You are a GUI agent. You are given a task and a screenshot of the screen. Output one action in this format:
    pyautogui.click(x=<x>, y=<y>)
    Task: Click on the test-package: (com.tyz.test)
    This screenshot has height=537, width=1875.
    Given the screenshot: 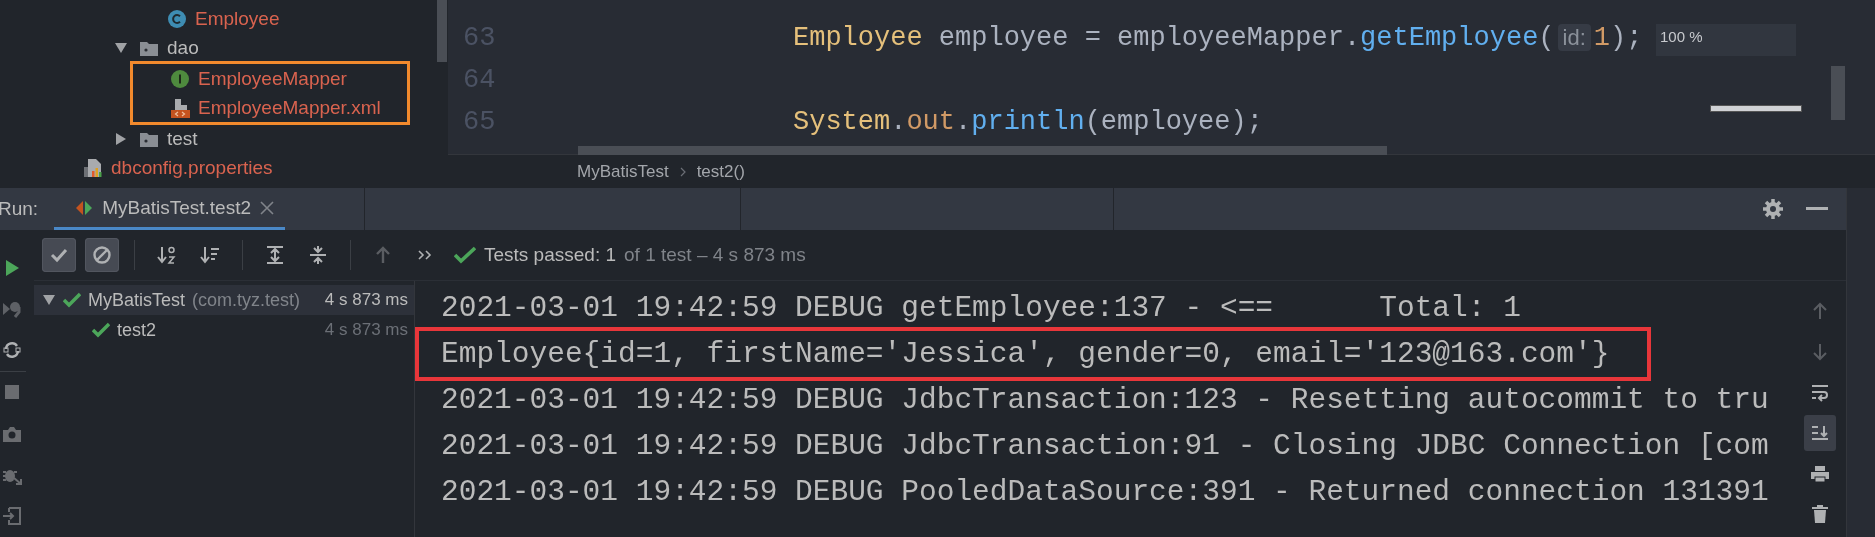 What is the action you would take?
    pyautogui.click(x=246, y=300)
    